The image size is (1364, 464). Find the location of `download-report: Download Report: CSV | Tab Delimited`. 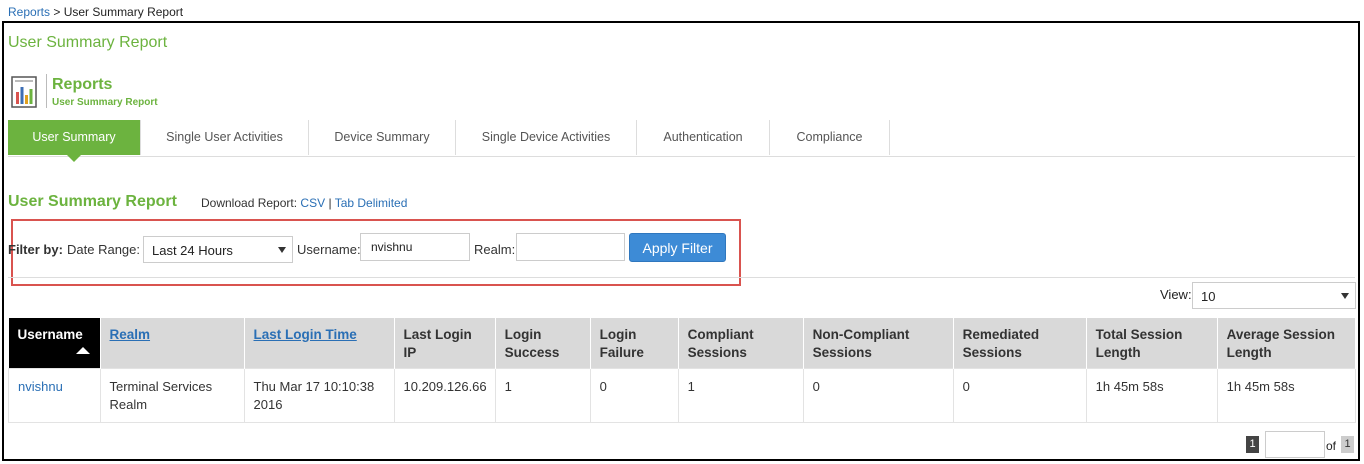

download-report: Download Report: CSV | Tab Delimited is located at coordinates (304, 203).